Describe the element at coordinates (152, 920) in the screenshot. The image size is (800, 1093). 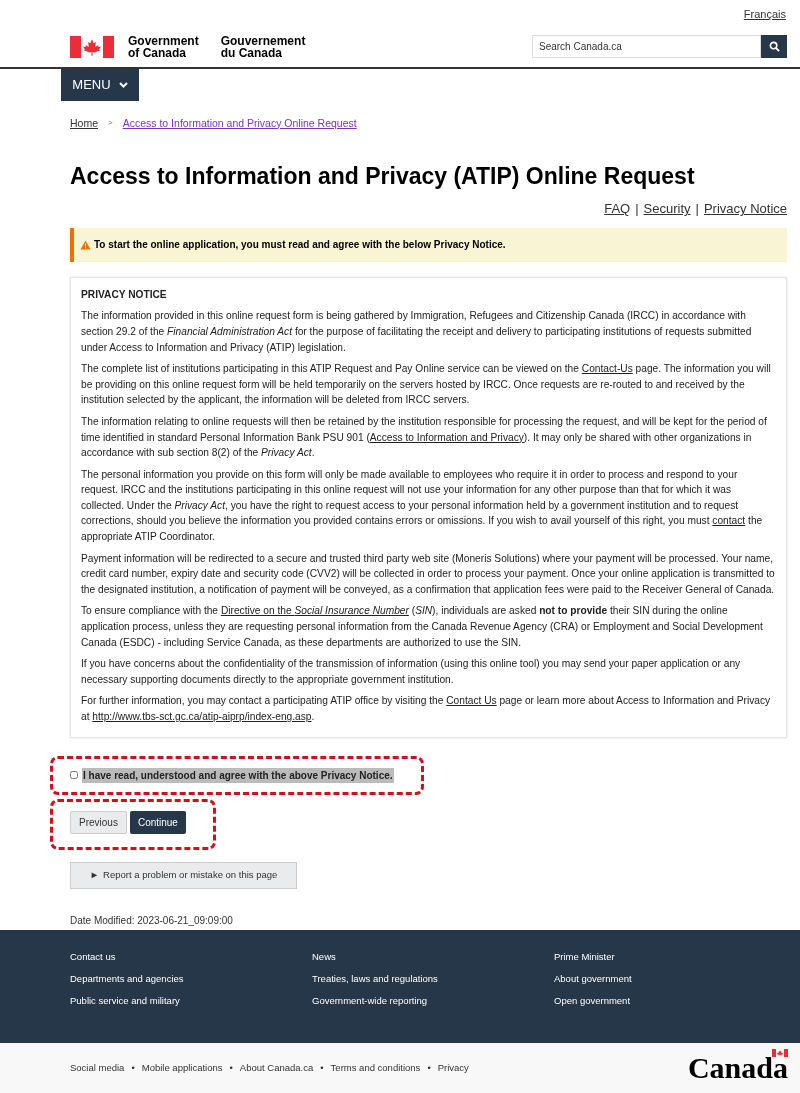
I see `date-modified: Date Modified: 2023-06-21_09:09:00` at that location.